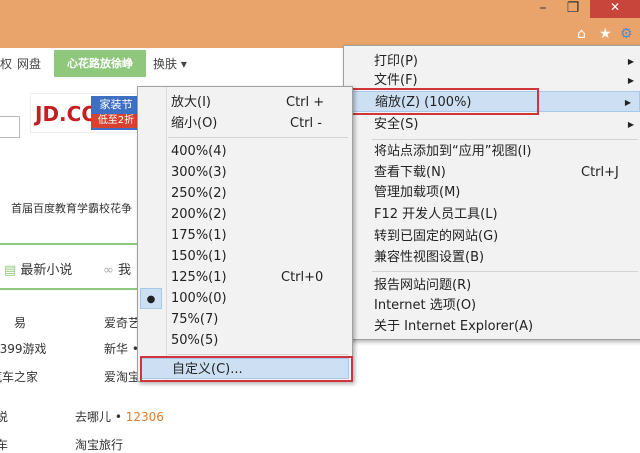 This screenshot has height=453, width=640. Describe the element at coordinates (121, 348) in the screenshot. I see `site-link-xinhua: 新华 •` at that location.